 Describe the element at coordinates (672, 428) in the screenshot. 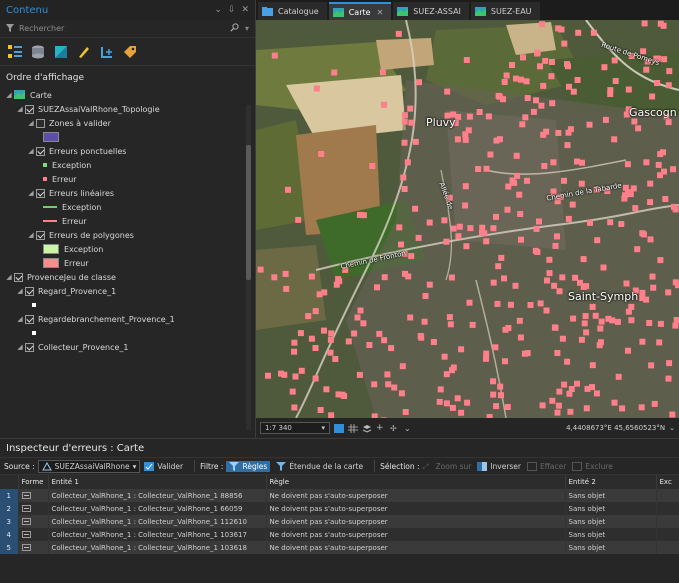

I see `chevron-down-icon: ⌄` at that location.